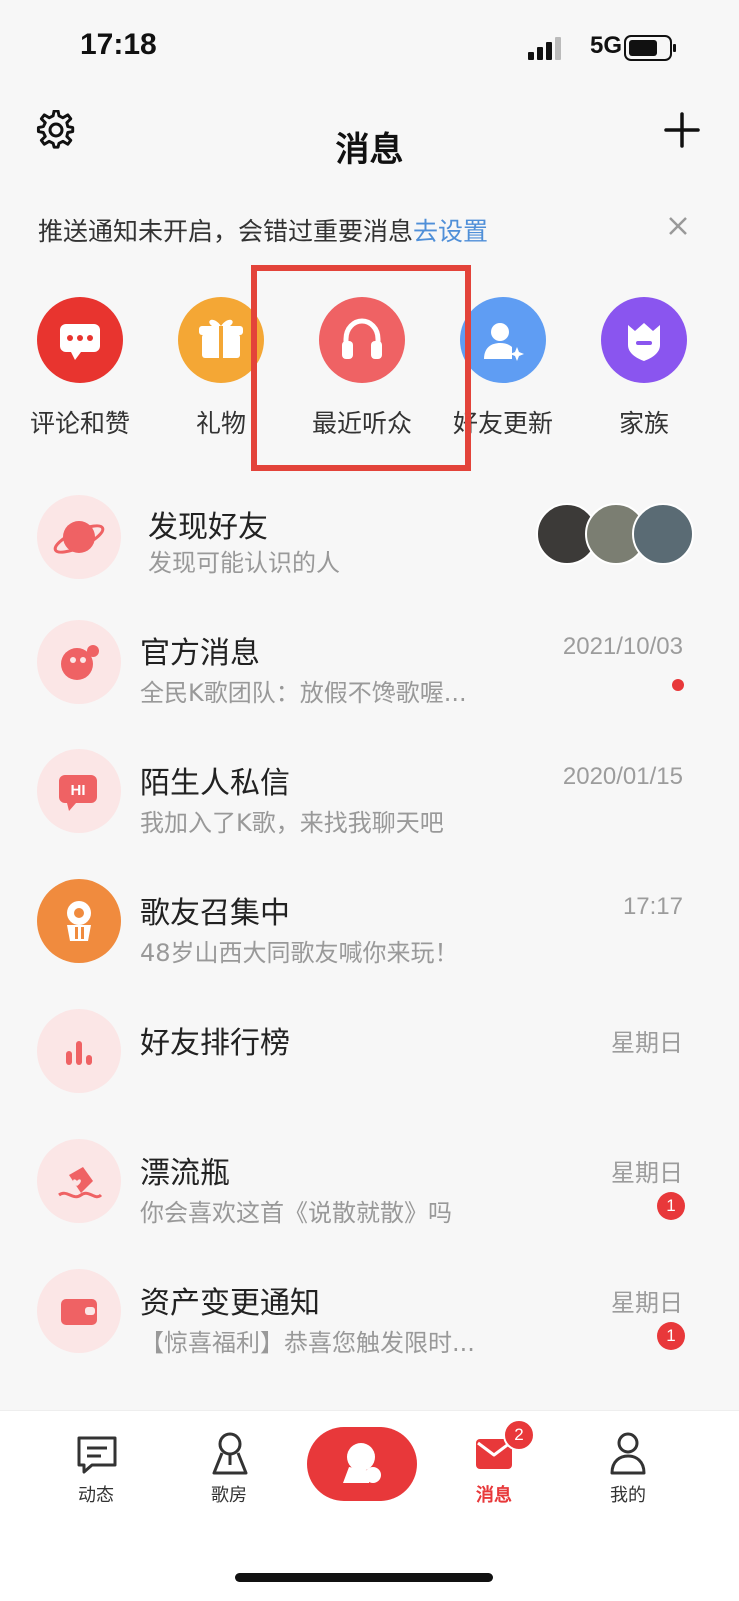 Image resolution: width=739 pixels, height=1601 pixels. What do you see at coordinates (644, 340) in the screenshot?
I see `shield-crown-icon` at bounding box center [644, 340].